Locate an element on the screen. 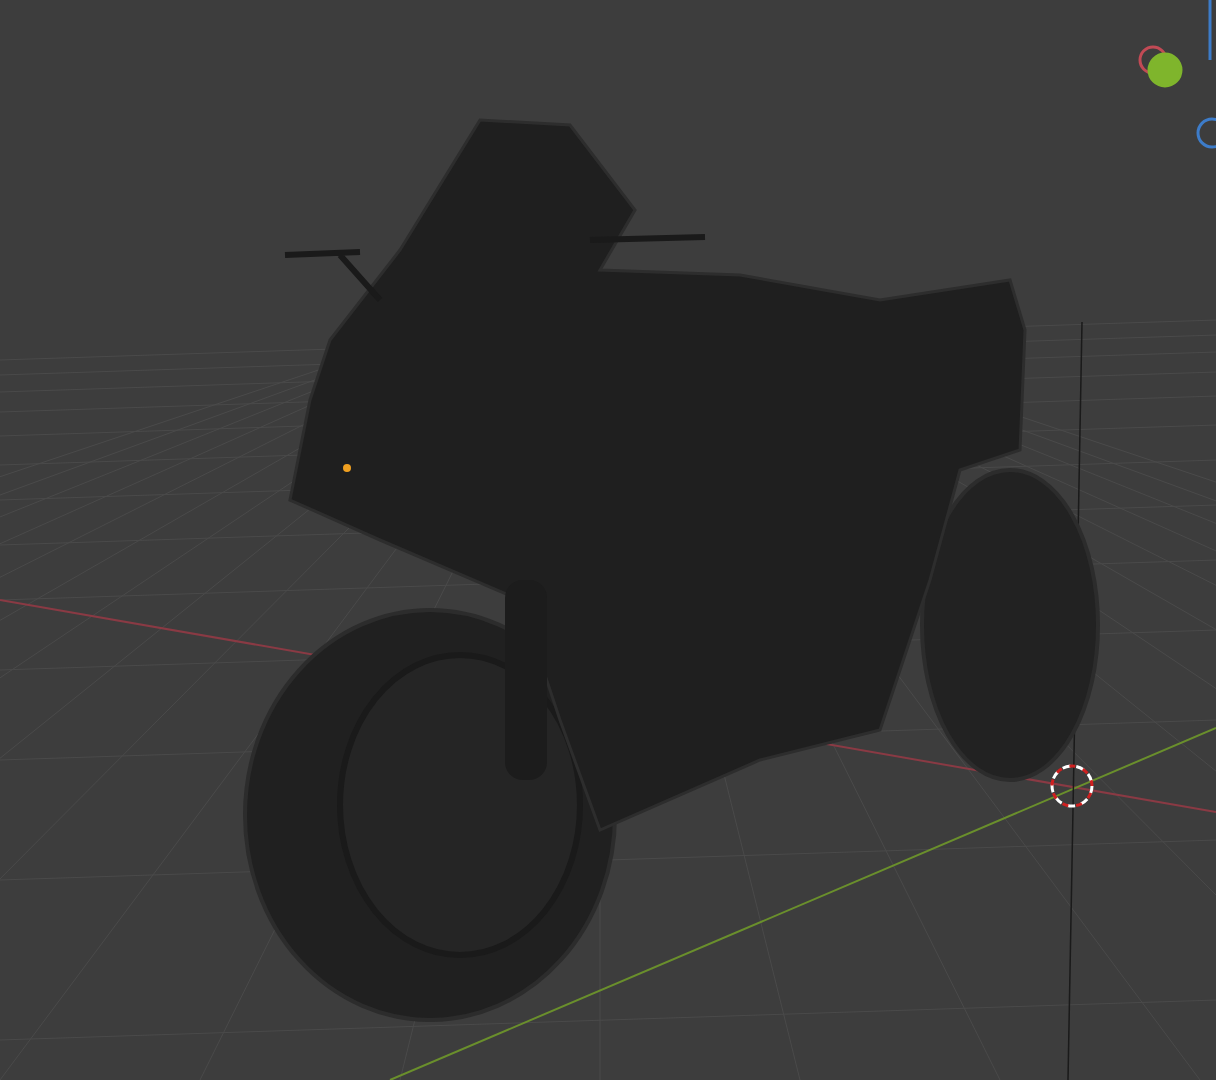 The image size is (1216, 1080). gizmo-axis-line is located at coordinates (1210, 30).